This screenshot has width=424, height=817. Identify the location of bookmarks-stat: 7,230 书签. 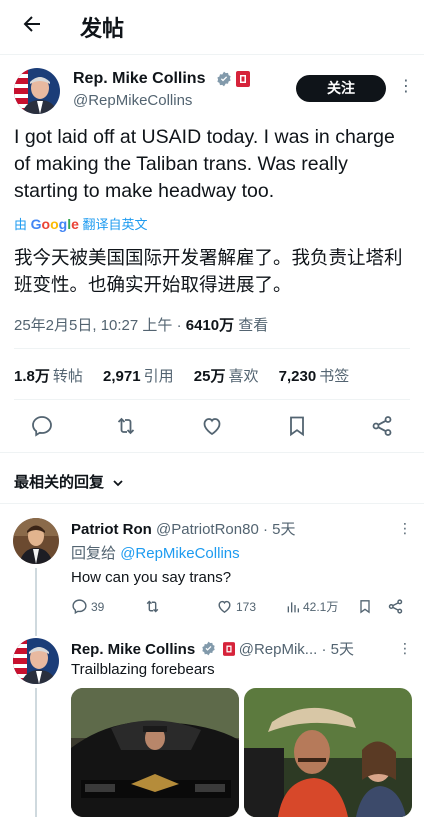
(314, 376).